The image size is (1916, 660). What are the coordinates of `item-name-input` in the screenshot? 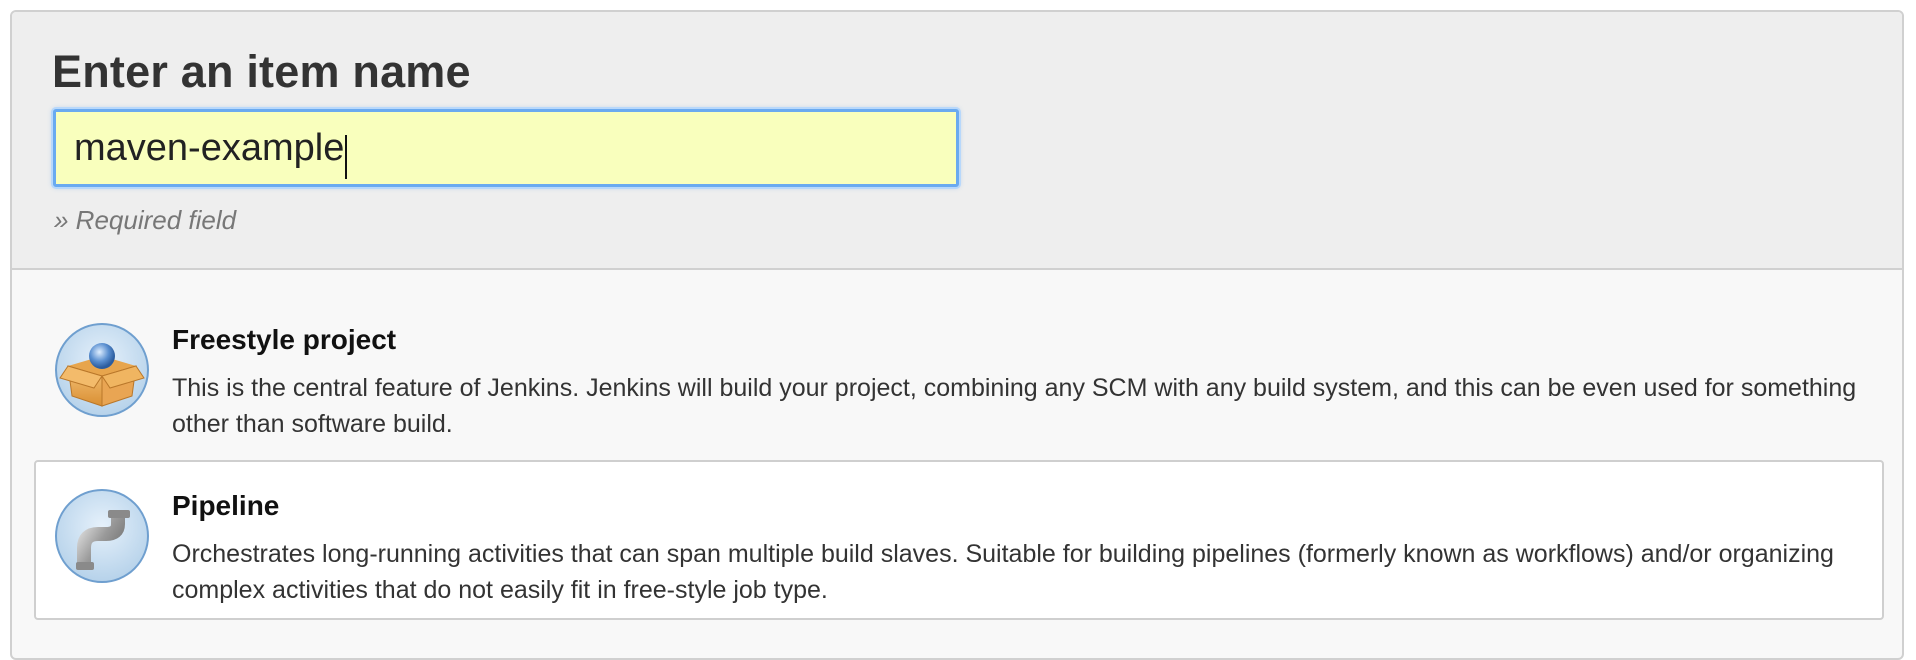 It's located at (506, 148).